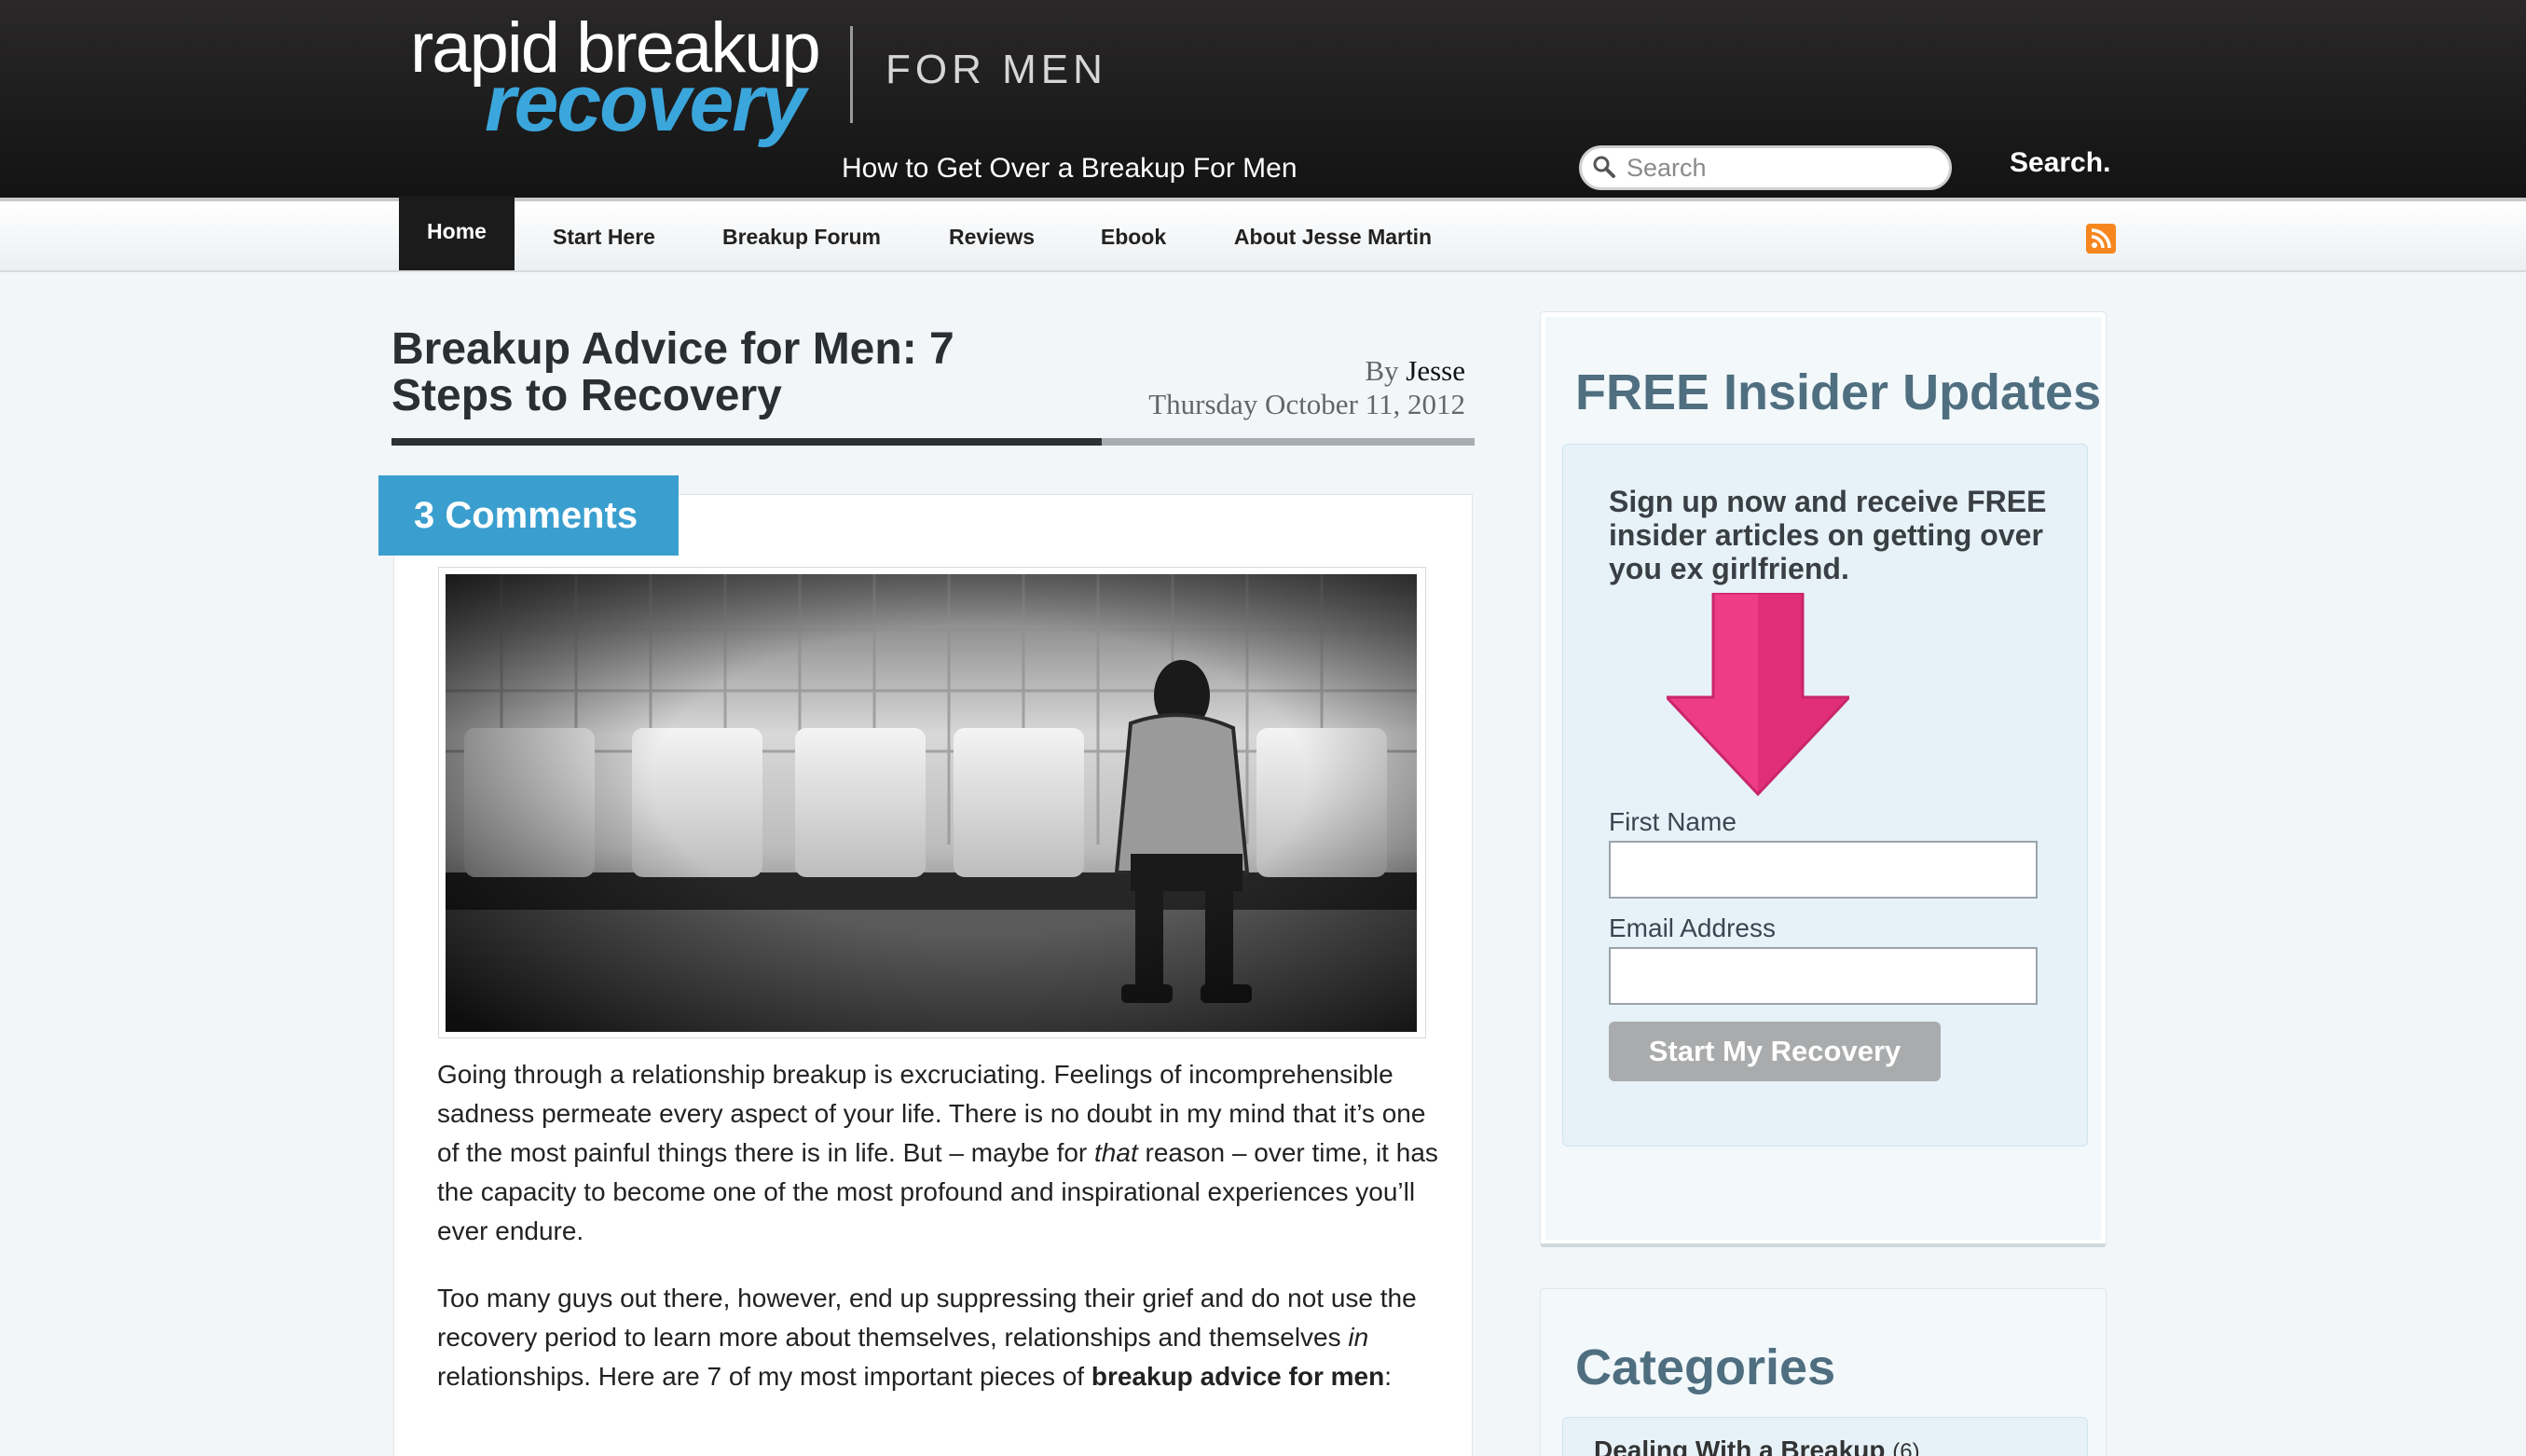 Image resolution: width=2526 pixels, height=1456 pixels. I want to click on nav-item-reviews: Reviews, so click(992, 236).